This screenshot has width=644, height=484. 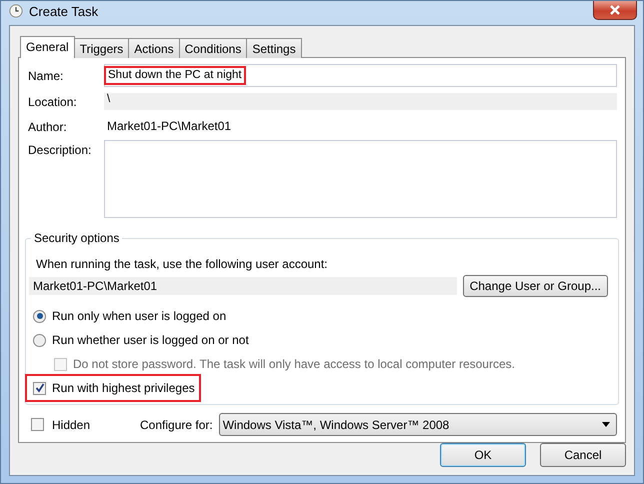 I want to click on field-label: Location:, so click(x=53, y=101).